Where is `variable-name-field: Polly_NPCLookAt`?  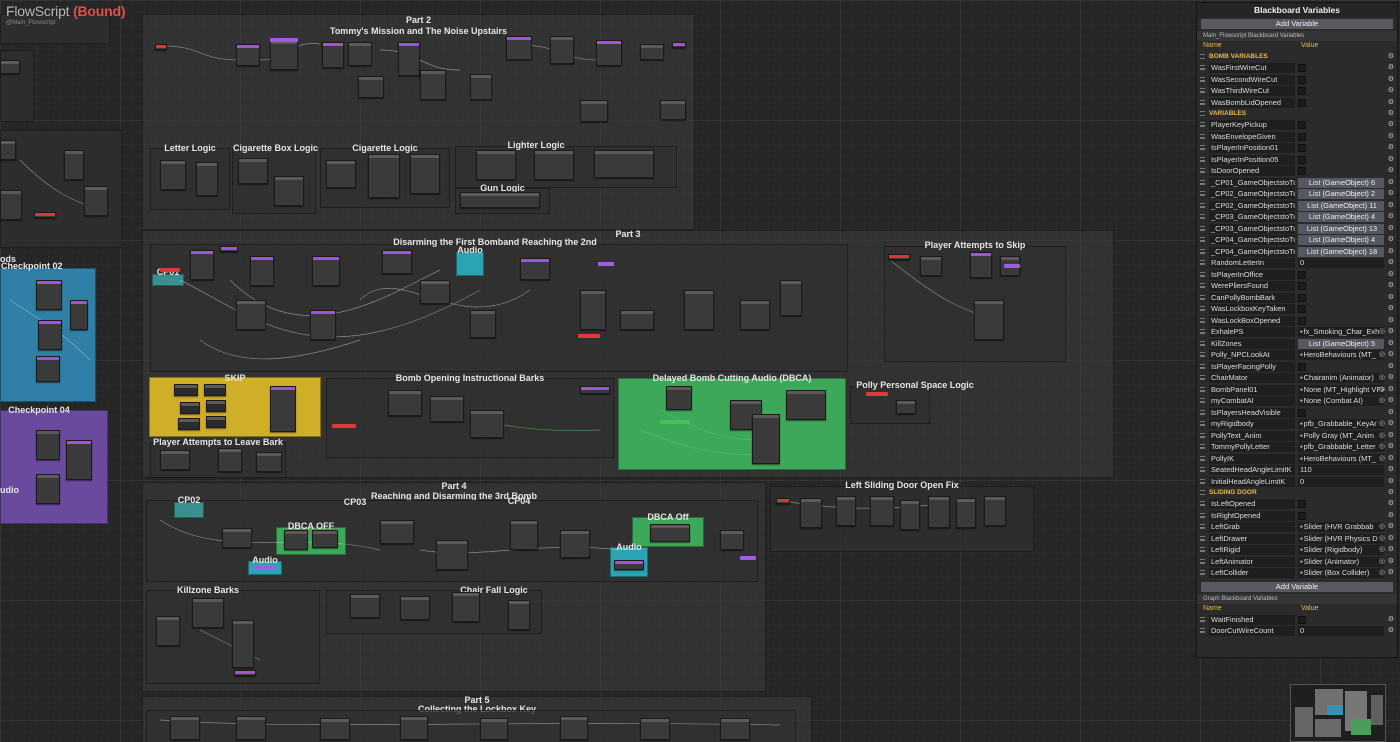 variable-name-field: Polly_NPCLookAt is located at coordinates (1252, 355).